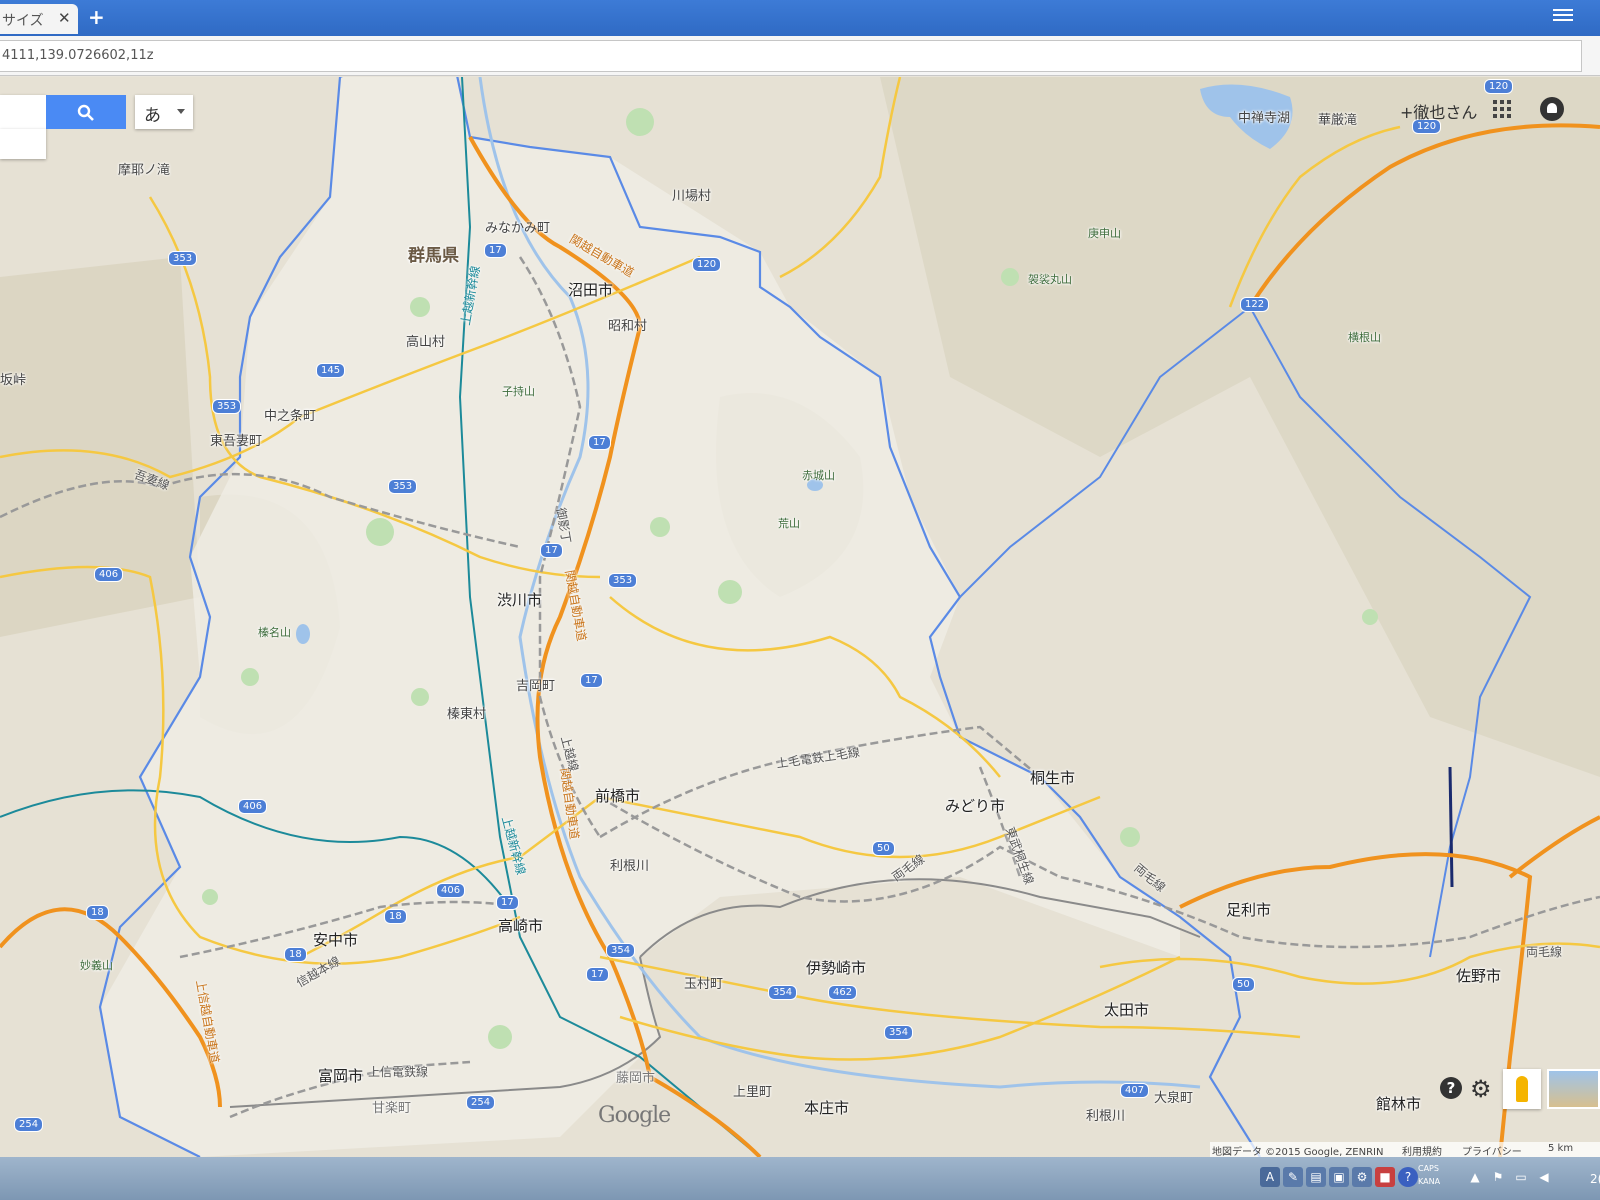  Describe the element at coordinates (1429, 1181) in the screenshot. I see `kana-label: KANA` at that location.